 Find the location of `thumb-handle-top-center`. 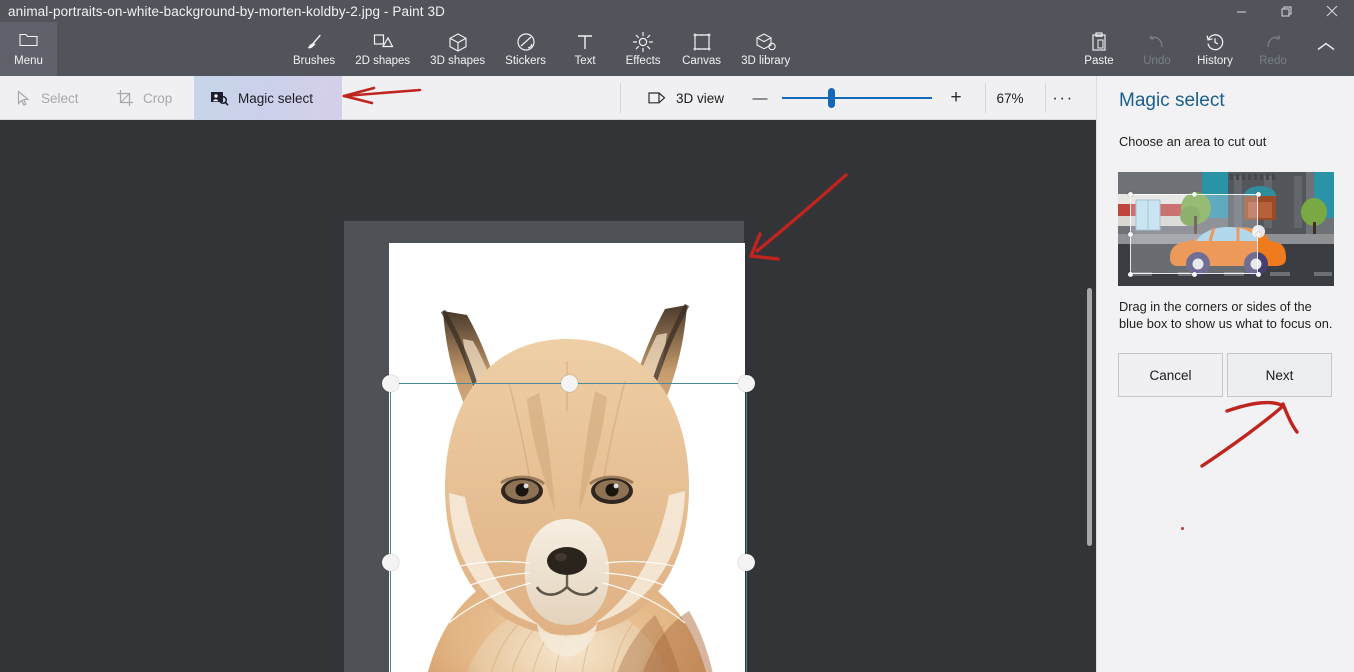

thumb-handle-top-center is located at coordinates (1194, 194).